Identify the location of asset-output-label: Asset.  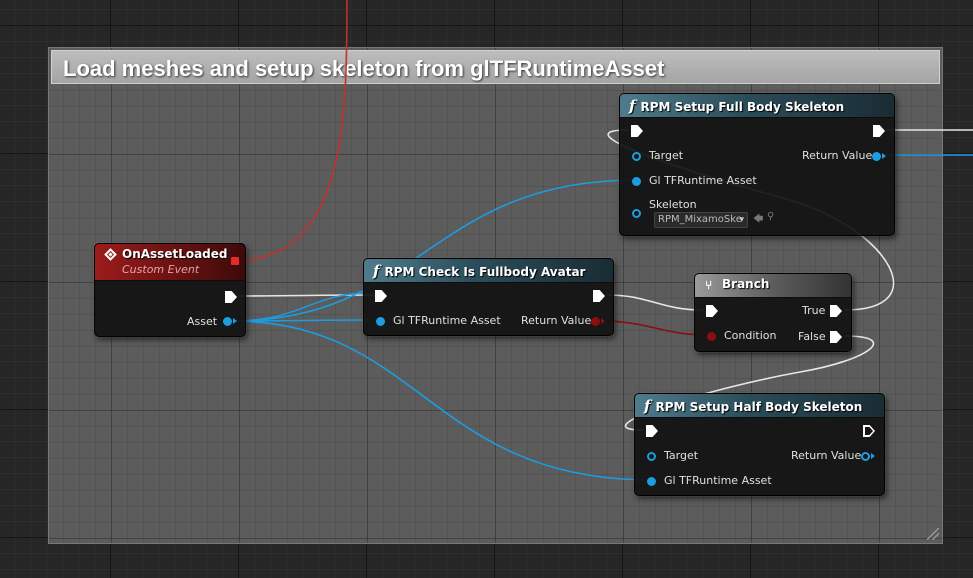
(202, 321).